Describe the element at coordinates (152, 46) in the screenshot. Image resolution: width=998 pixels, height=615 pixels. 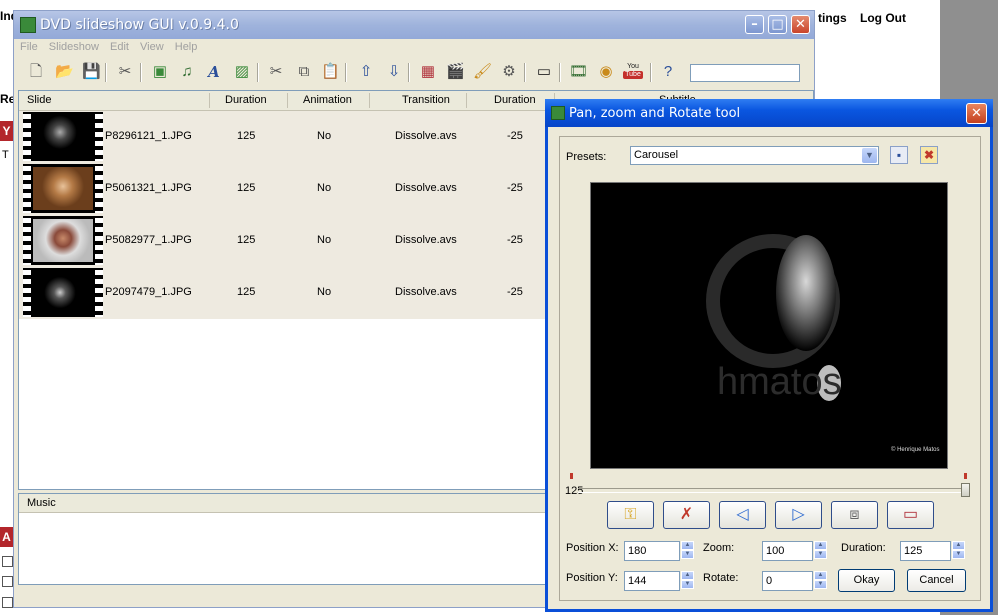
I see `menu-view: View` at that location.